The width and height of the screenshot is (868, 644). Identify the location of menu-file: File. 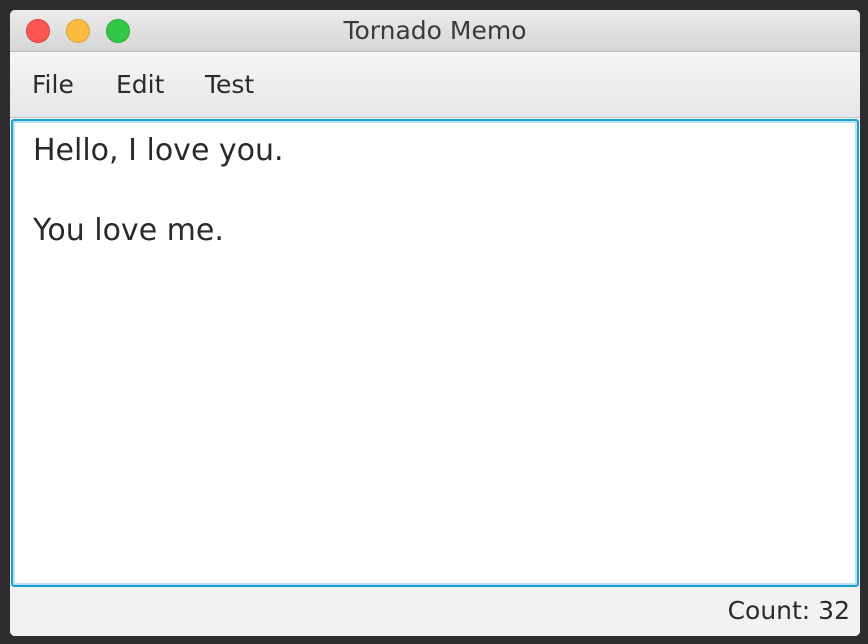
(53, 85).